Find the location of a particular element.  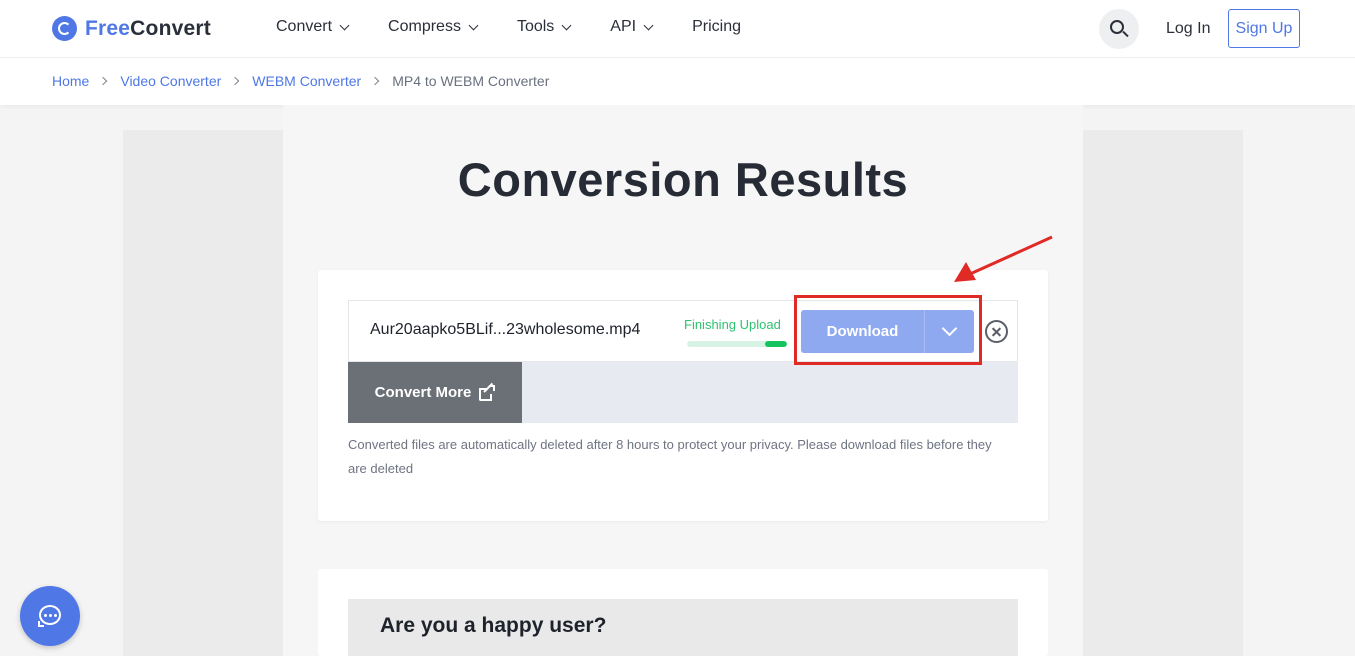

breadcrumb-home: Home is located at coordinates (70, 81).